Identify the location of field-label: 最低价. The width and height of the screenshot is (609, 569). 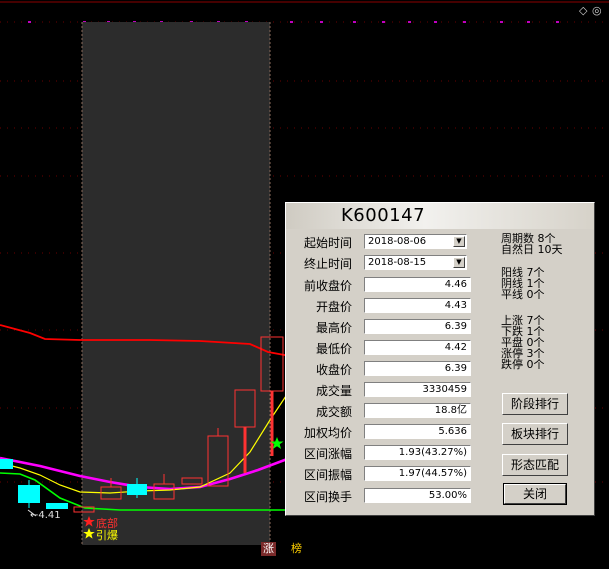
(333, 349).